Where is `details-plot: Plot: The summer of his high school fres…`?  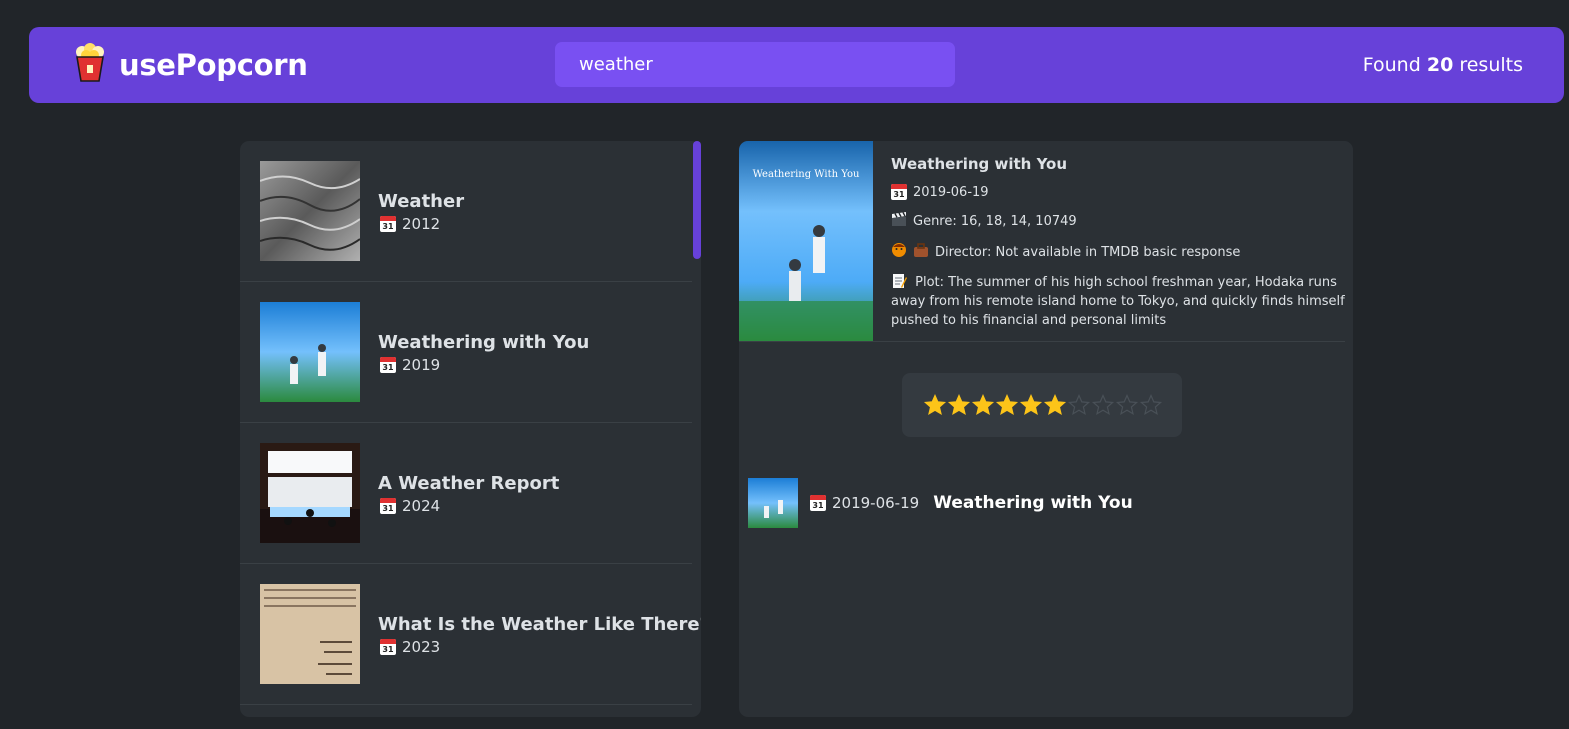 details-plot: Plot: The summer of his high school fres… is located at coordinates (1121, 301).